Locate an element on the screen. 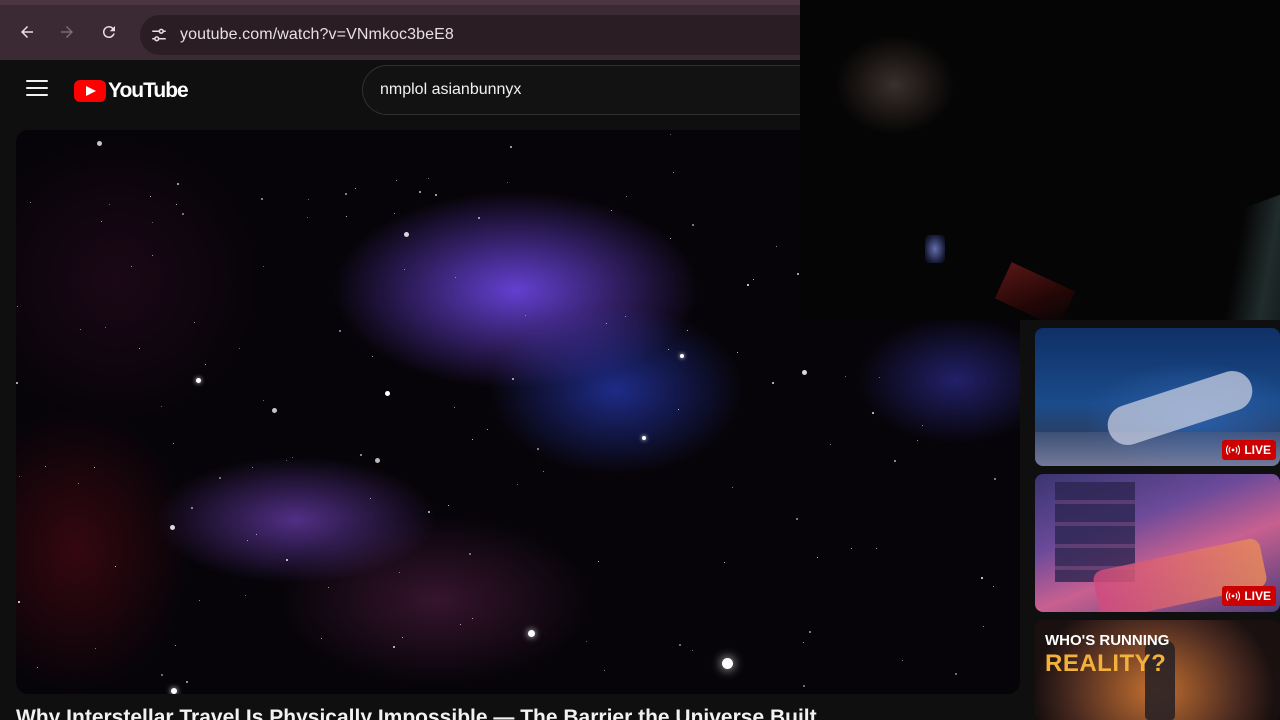 The height and width of the screenshot is (720, 1280). live-broadcast-icon is located at coordinates (1233, 596).